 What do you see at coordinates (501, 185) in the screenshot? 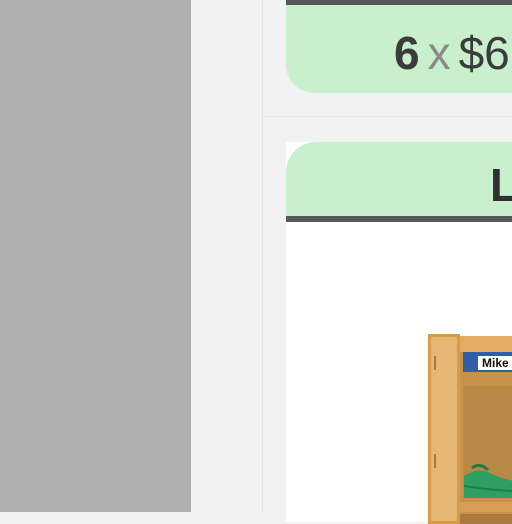
I see `product-card-title: L` at bounding box center [501, 185].